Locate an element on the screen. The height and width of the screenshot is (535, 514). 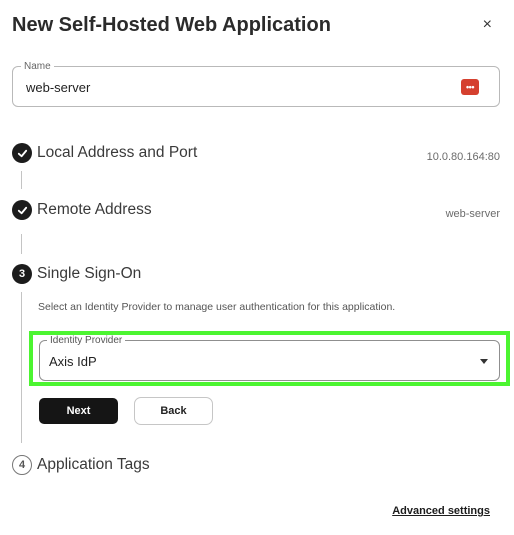
identity-provider-select: Identity Provider Axis IdP is located at coordinates (269, 358).